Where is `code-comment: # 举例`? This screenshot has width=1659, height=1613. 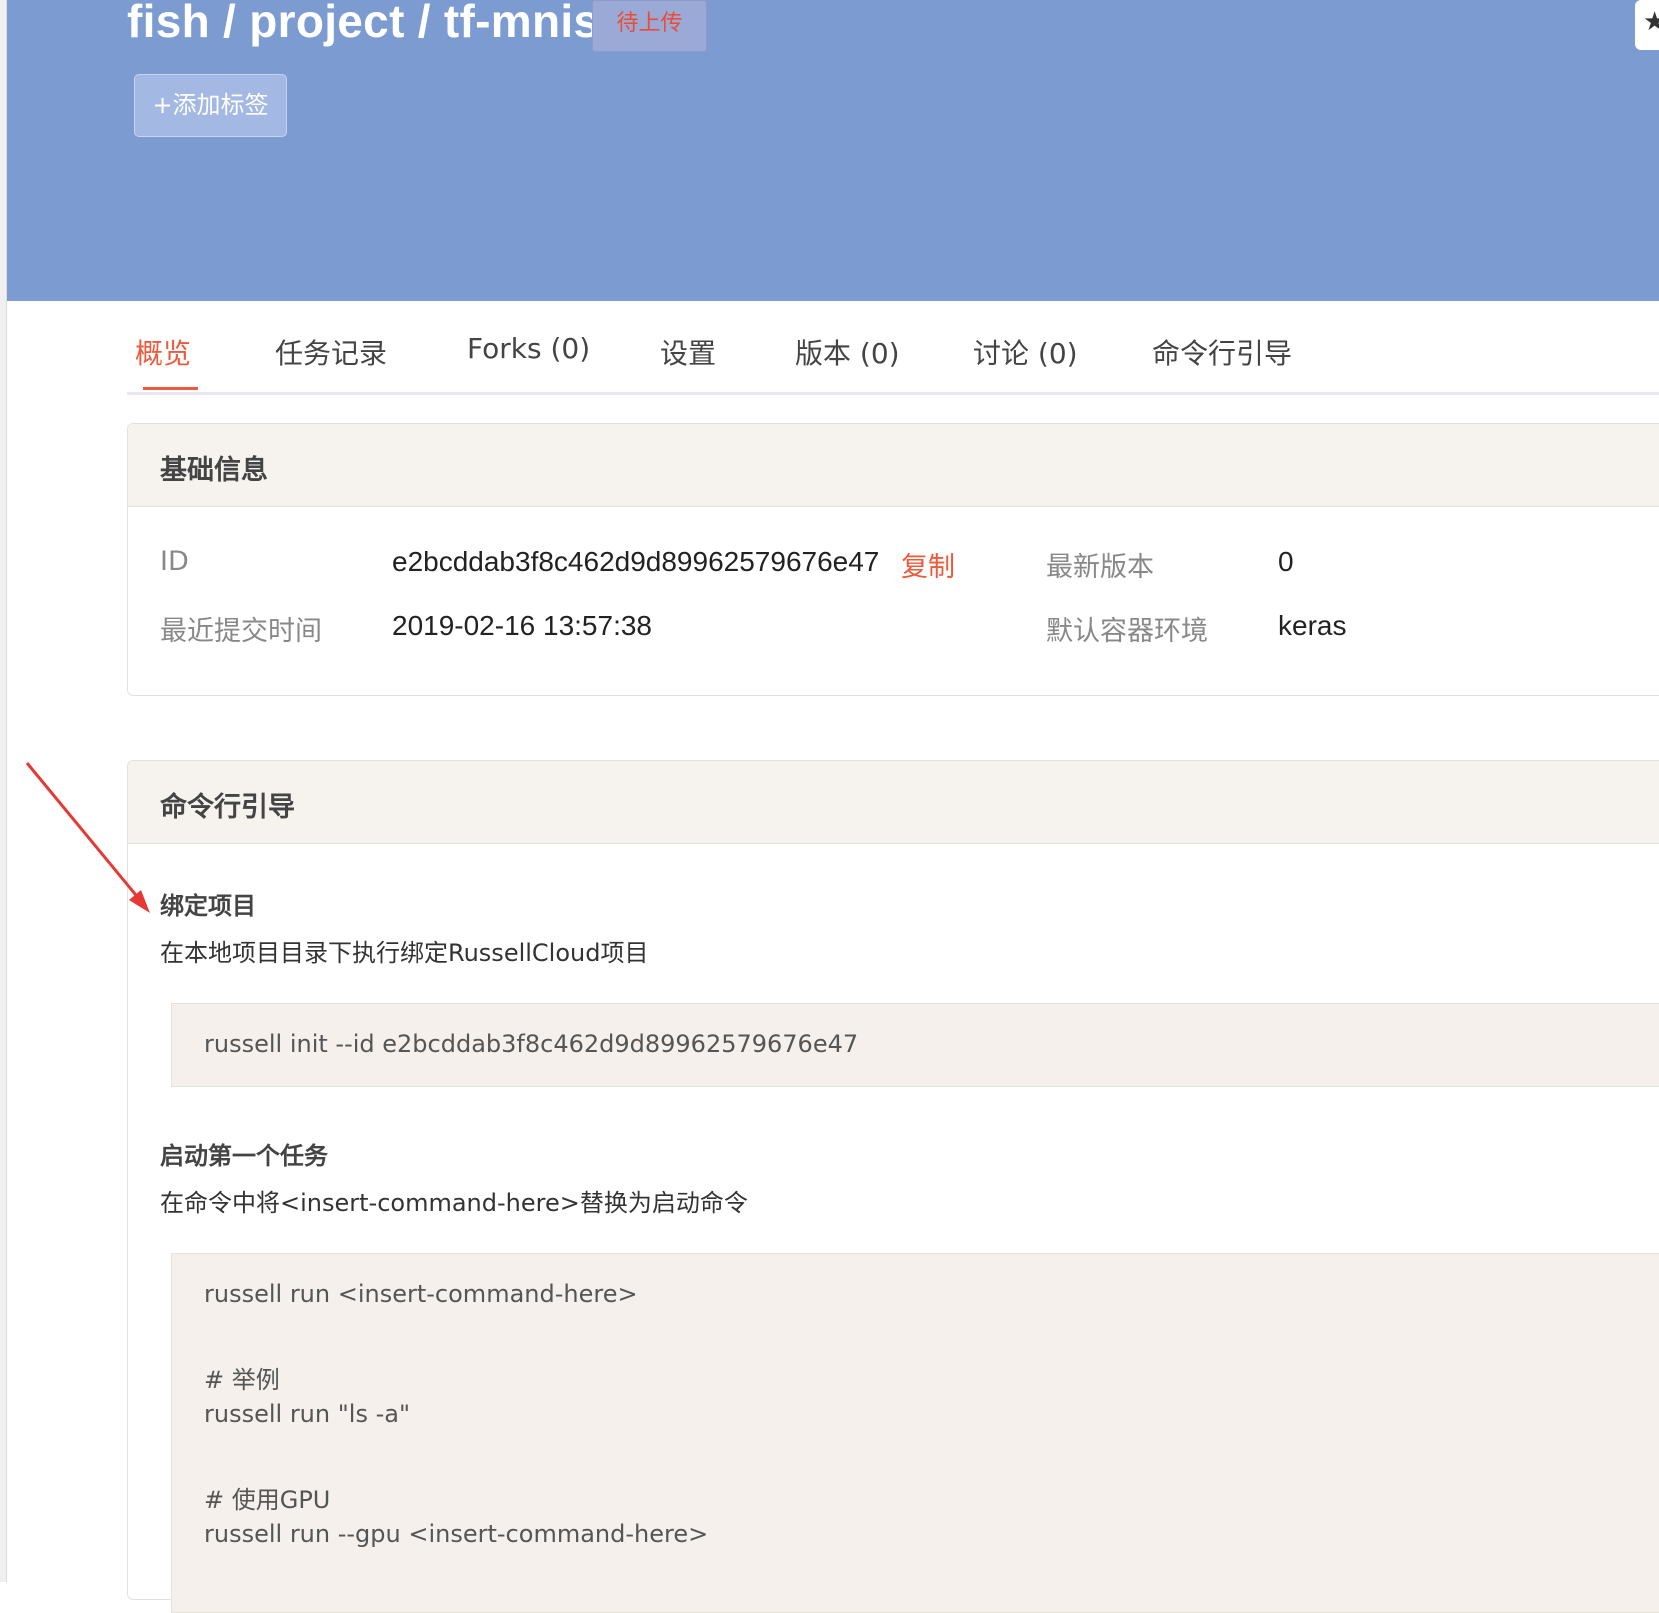 code-comment: # 举例 is located at coordinates (242, 1380).